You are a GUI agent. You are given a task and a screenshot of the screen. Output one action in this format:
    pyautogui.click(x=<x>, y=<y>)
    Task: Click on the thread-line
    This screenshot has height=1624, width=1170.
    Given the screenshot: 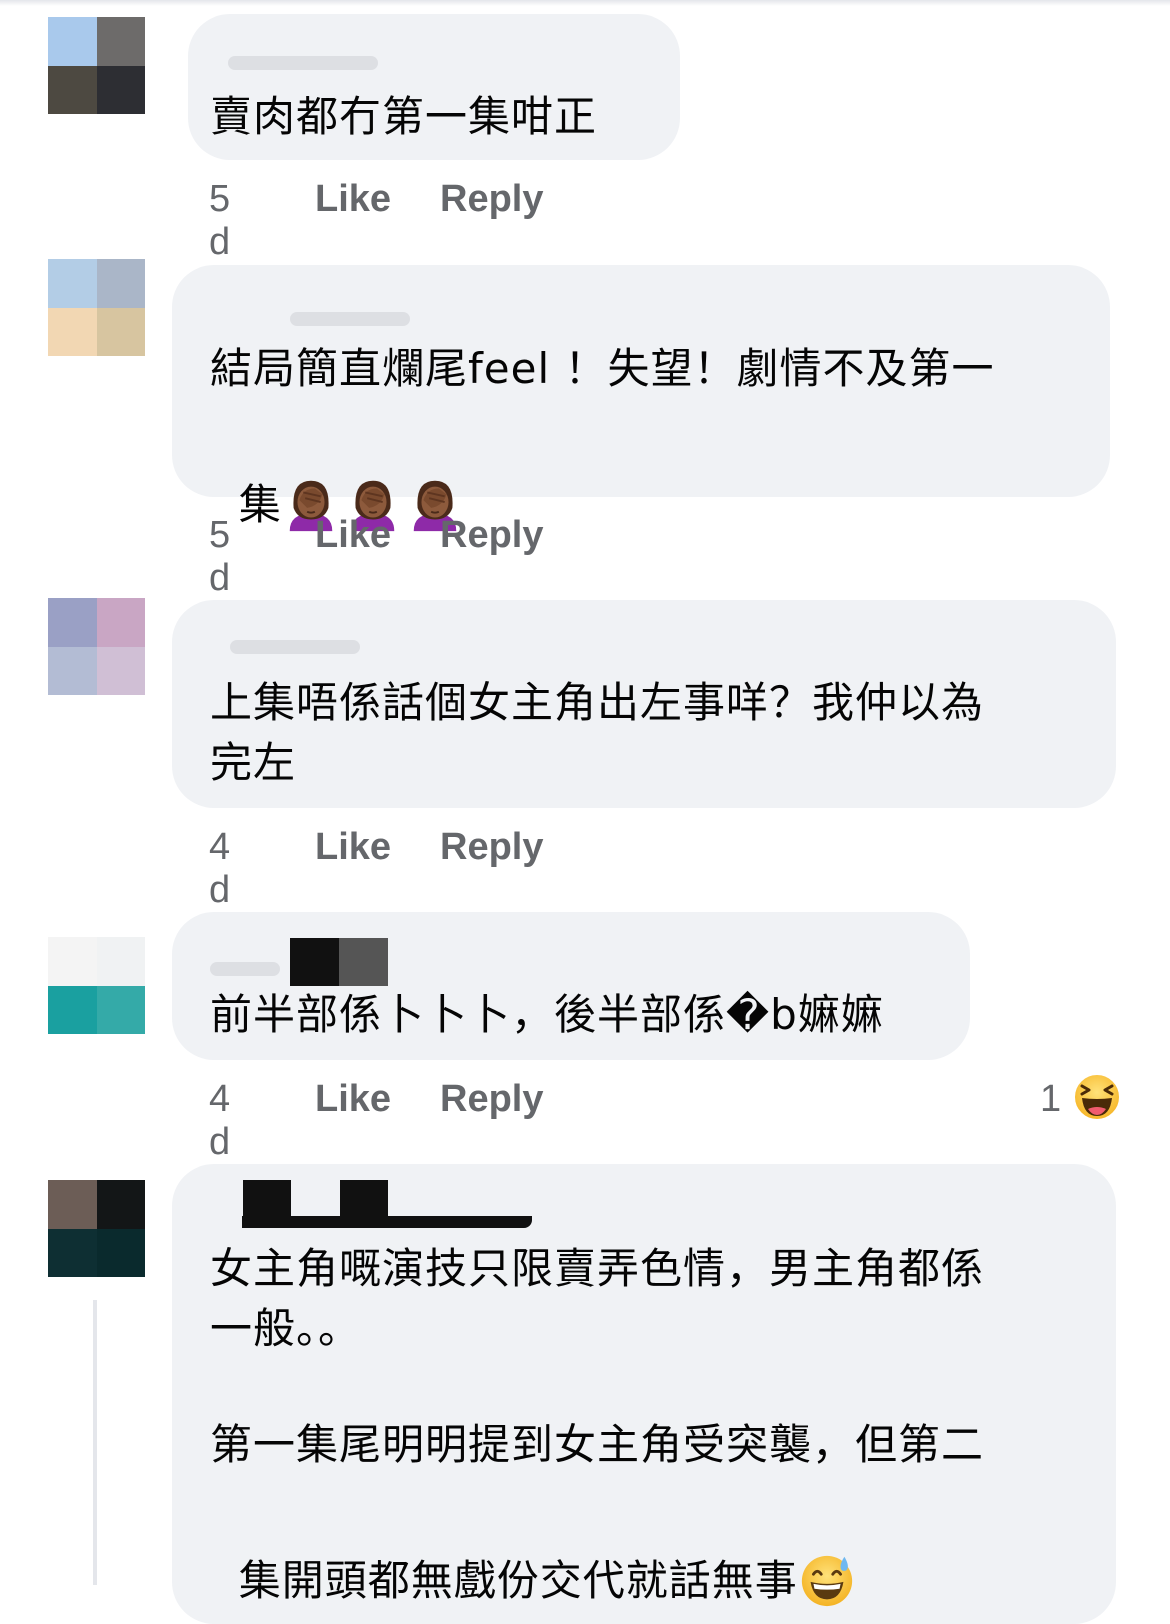 What is the action you would take?
    pyautogui.click(x=95, y=1442)
    